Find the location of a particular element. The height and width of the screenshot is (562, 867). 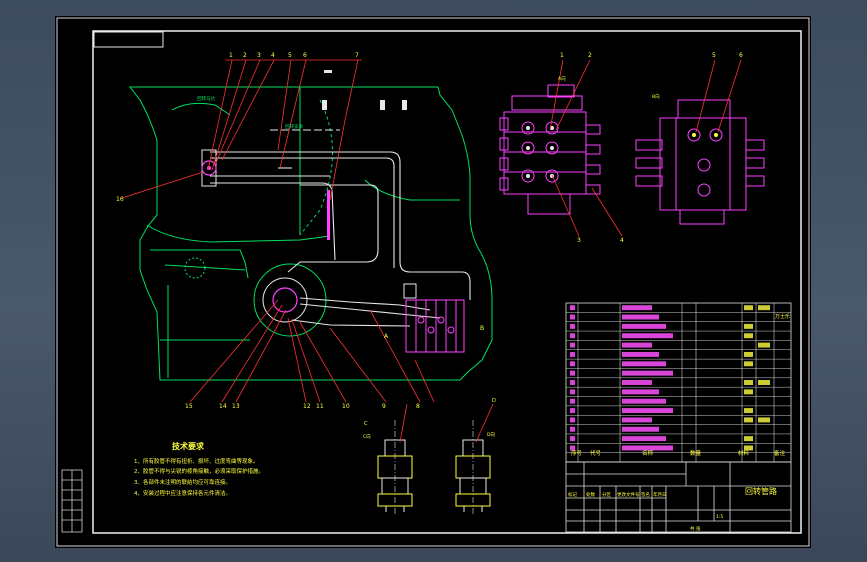

callout-number: 7 is located at coordinates (357, 55).